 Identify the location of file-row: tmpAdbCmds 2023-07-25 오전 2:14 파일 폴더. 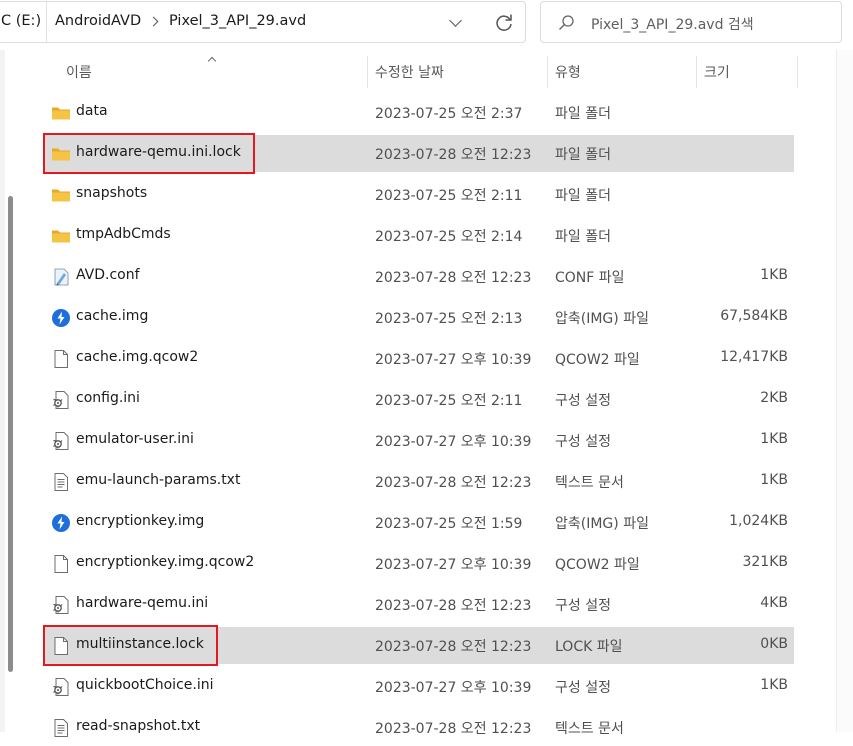
(418, 235).